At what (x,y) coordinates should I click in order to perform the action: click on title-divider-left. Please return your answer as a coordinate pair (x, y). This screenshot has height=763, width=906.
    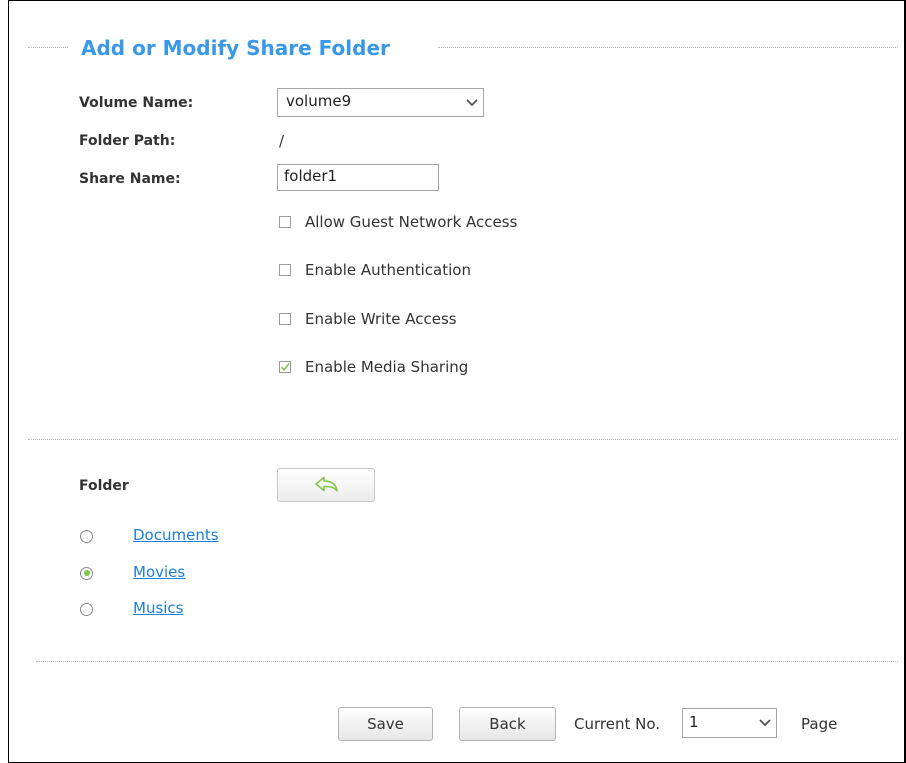
    Looking at the image, I should click on (48, 47).